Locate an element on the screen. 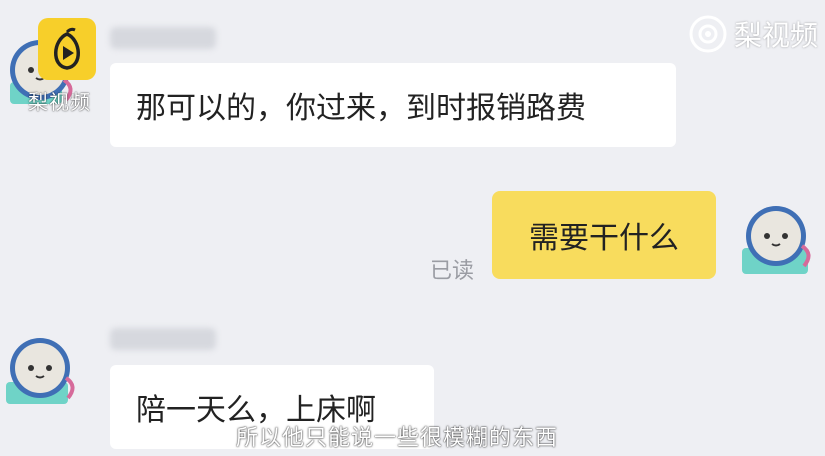 Image resolution: width=825 pixels, height=456 pixels. message-text: 那可以的，你过来，到时报销路费 is located at coordinates (361, 108).